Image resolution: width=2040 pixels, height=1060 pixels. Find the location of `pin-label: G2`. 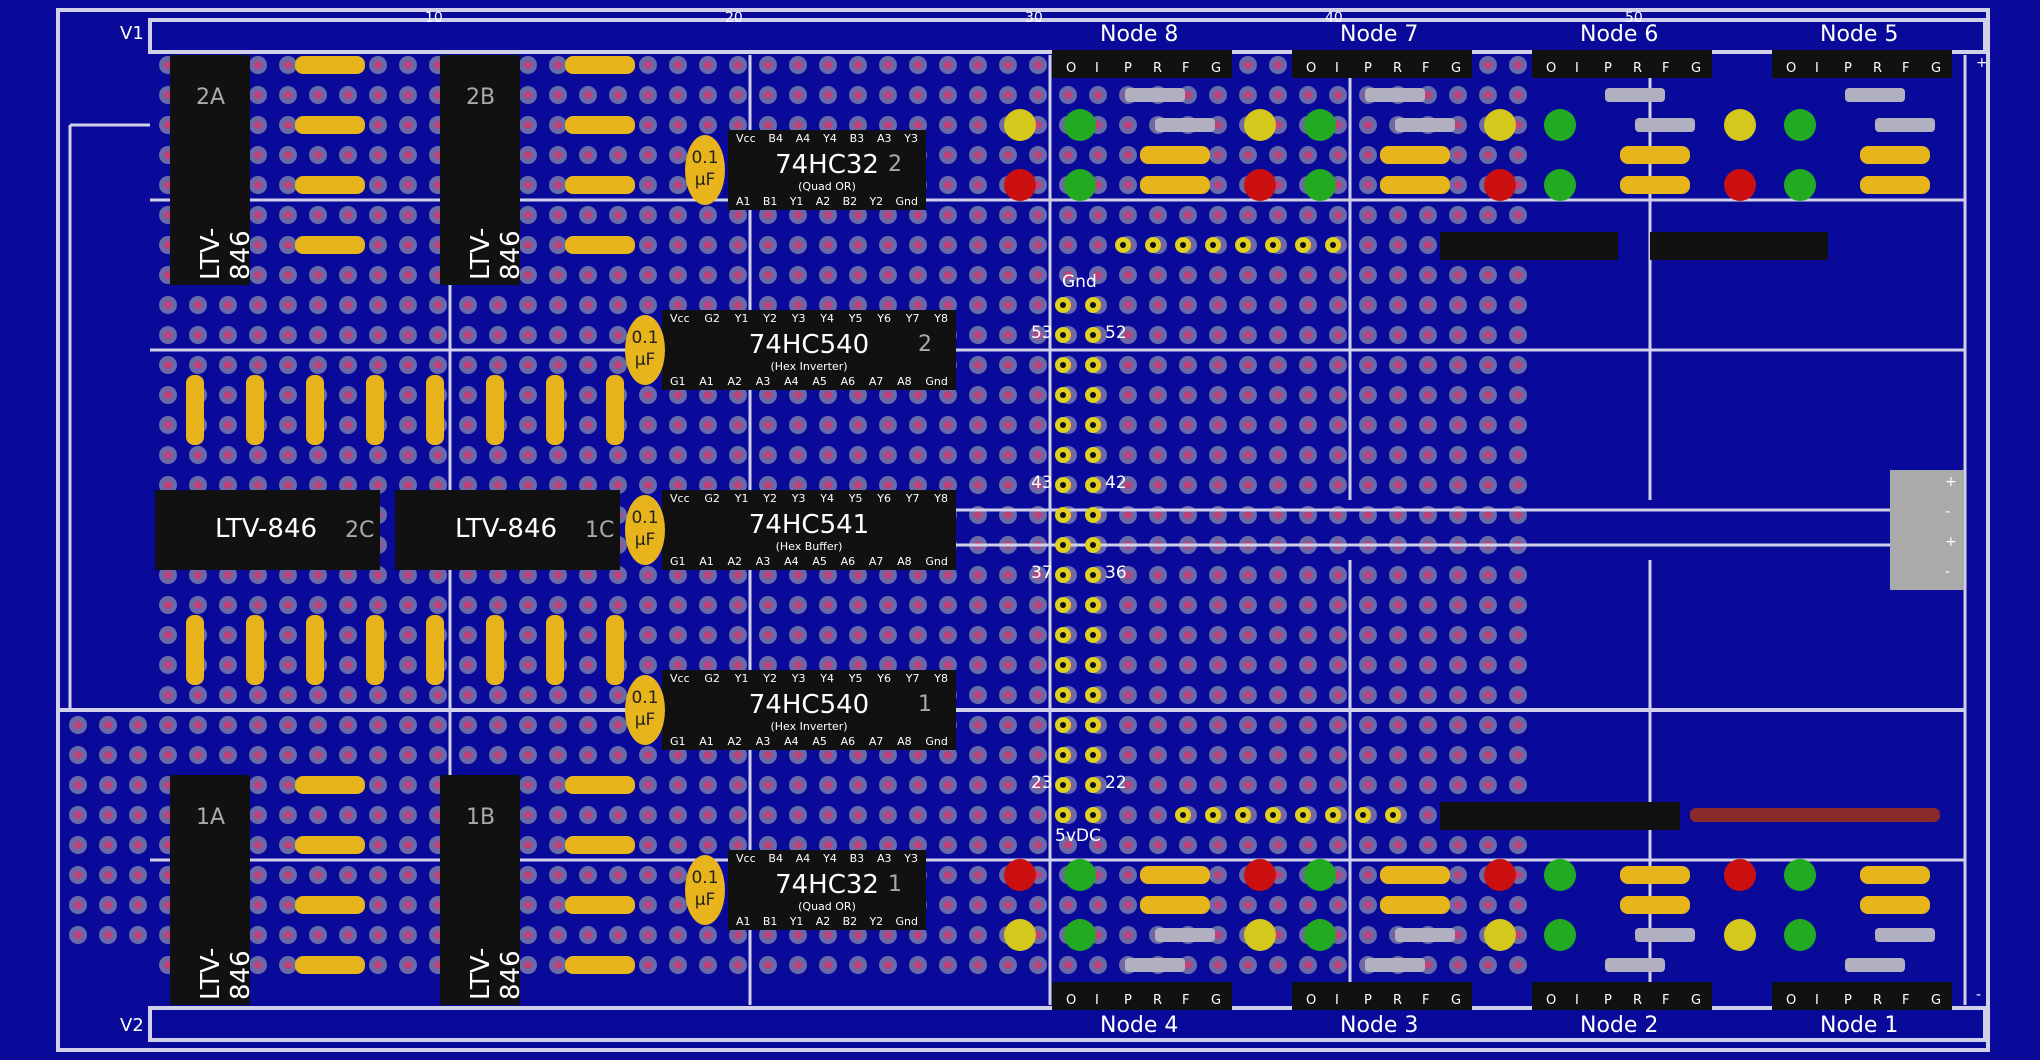

pin-label: G2 is located at coordinates (712, 498).